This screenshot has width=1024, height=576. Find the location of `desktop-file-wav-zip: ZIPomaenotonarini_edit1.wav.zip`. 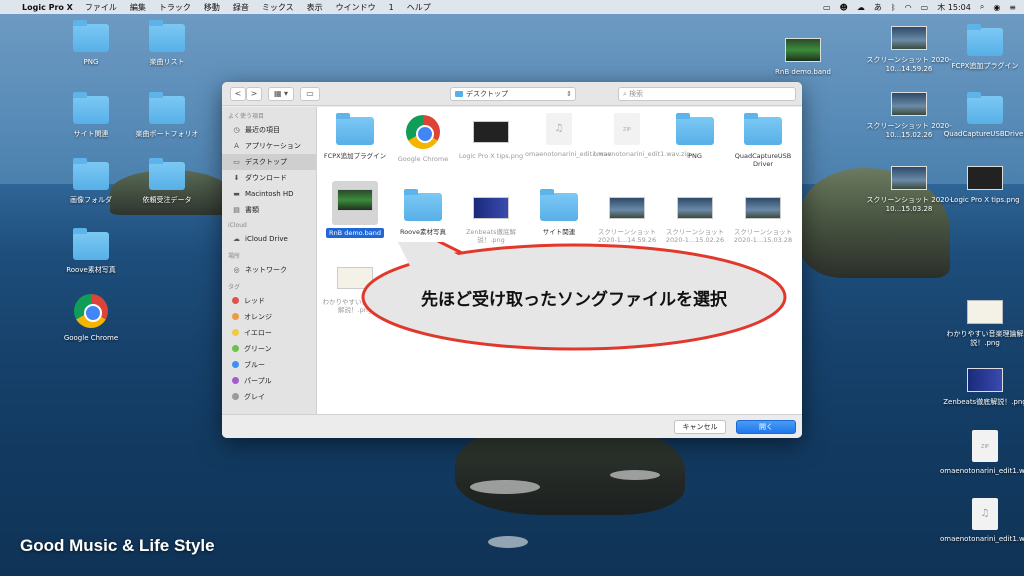

desktop-file-wav-zip: ZIPomaenotonarini_edit1.wav.zip is located at coordinates (982, 453).